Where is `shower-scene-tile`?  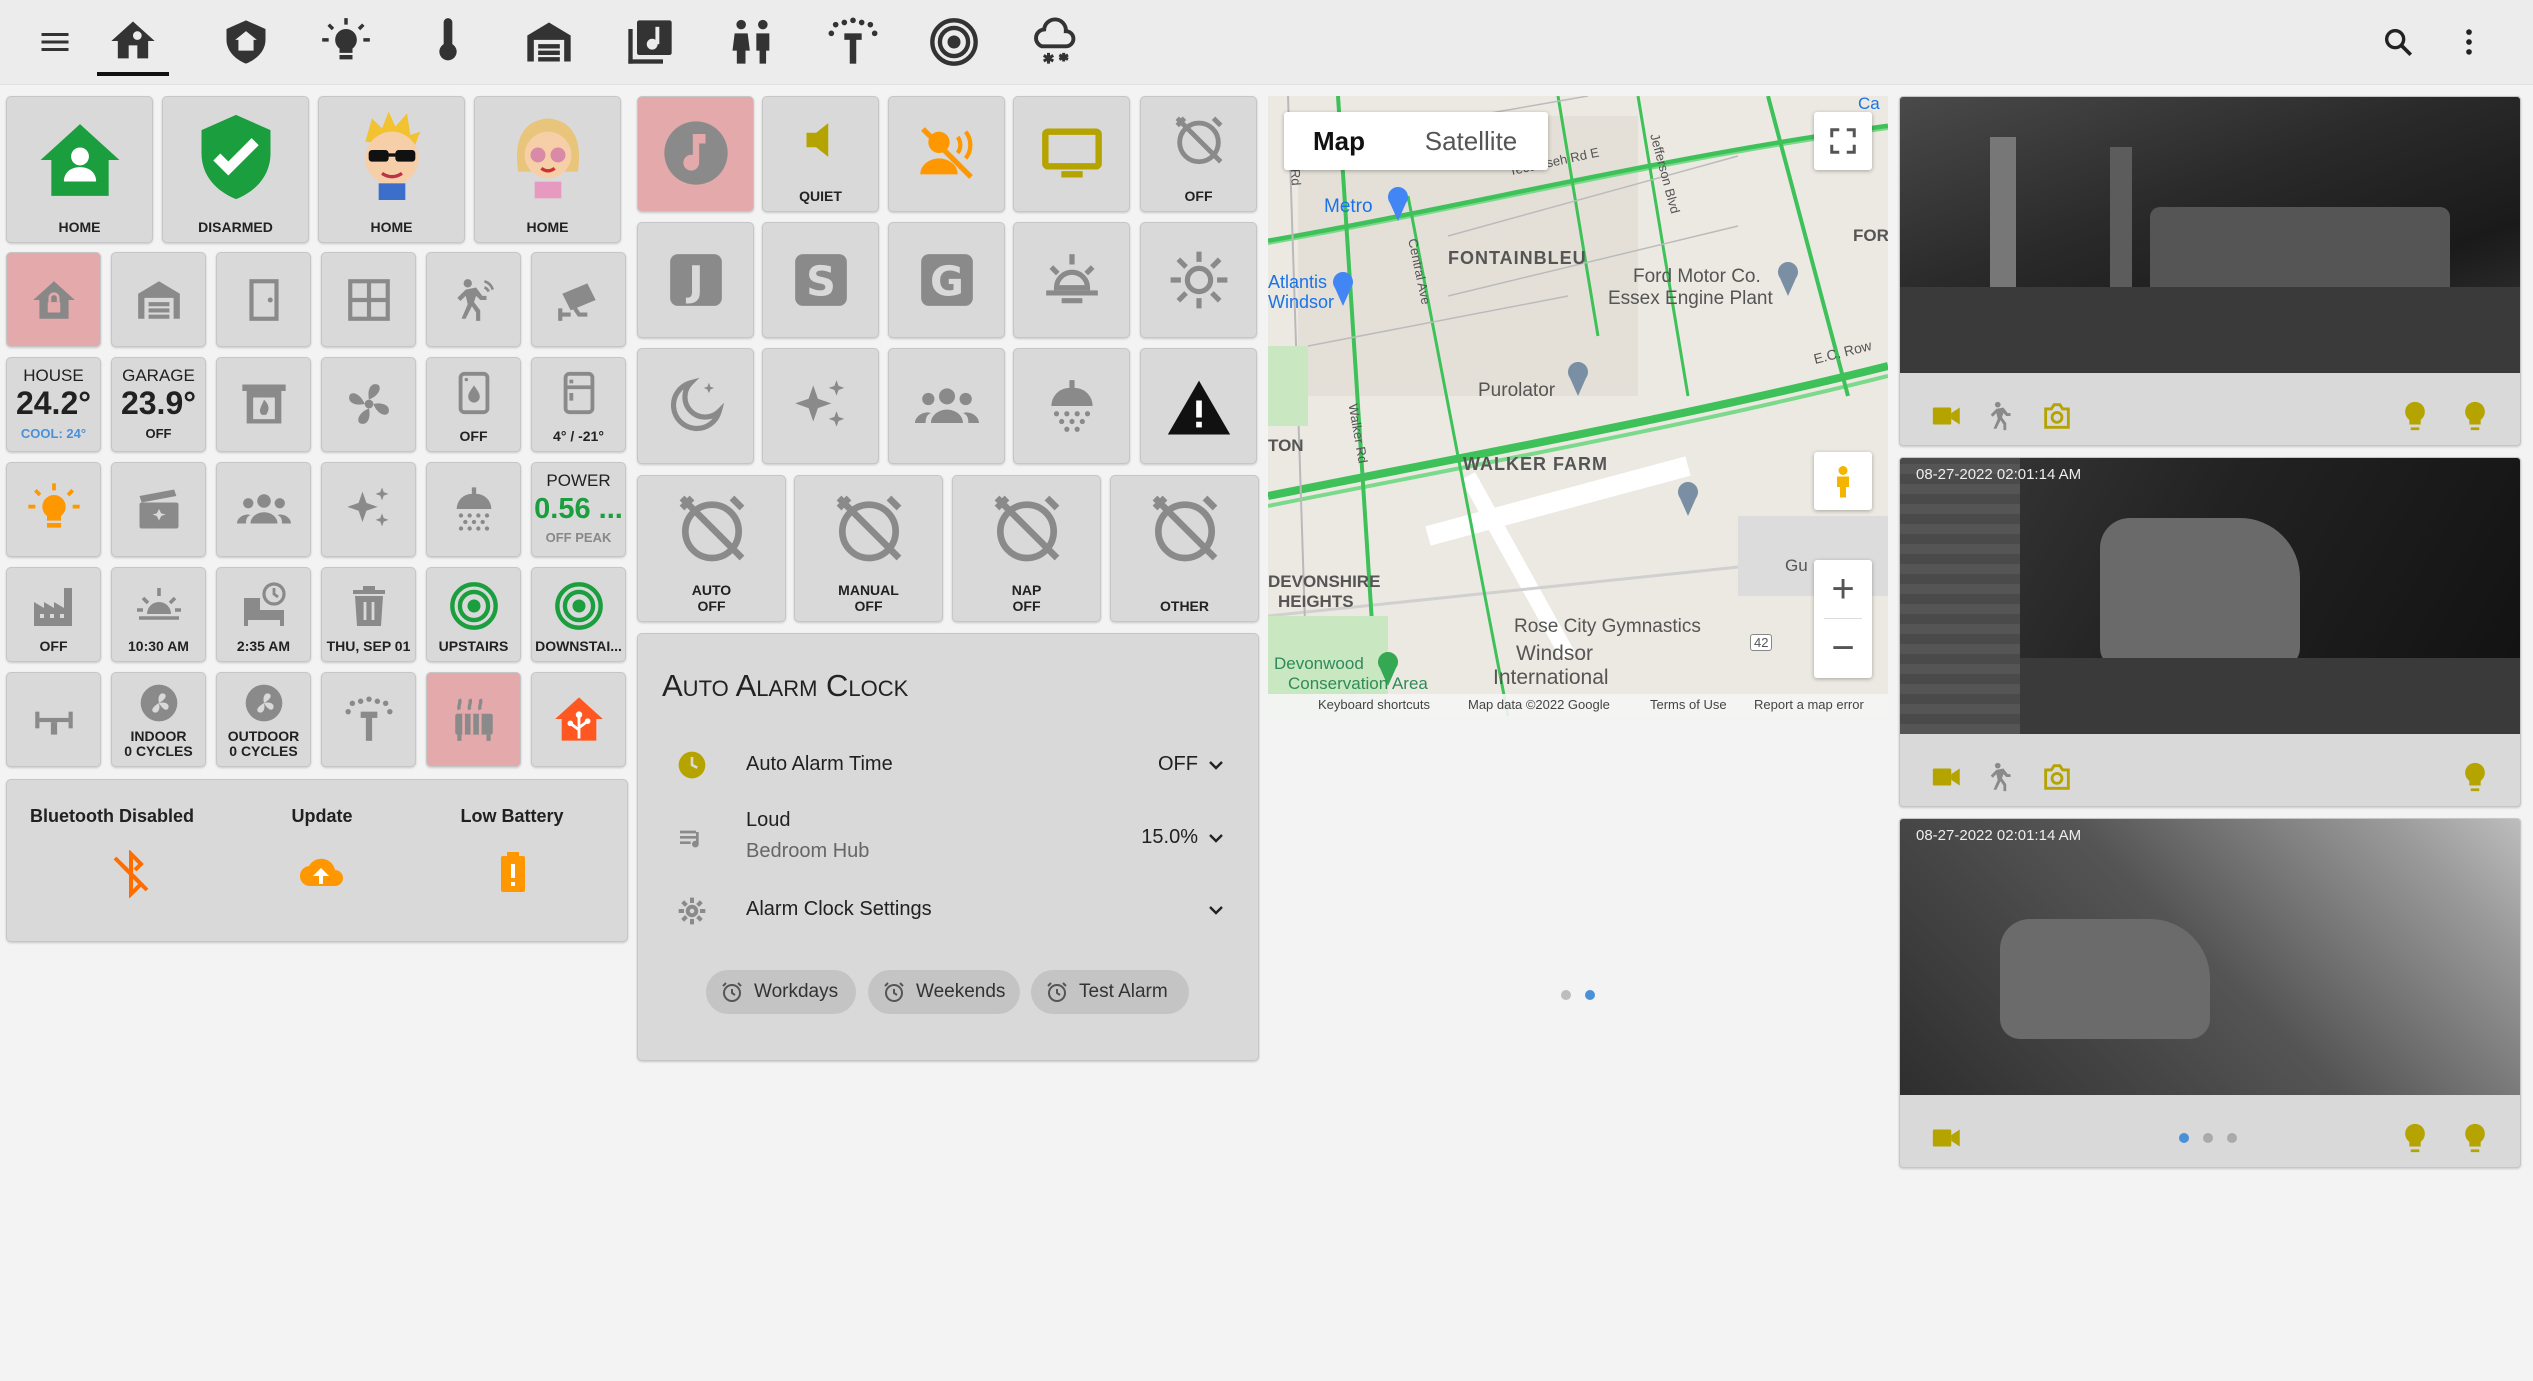
shower-scene-tile is located at coordinates (1071, 406).